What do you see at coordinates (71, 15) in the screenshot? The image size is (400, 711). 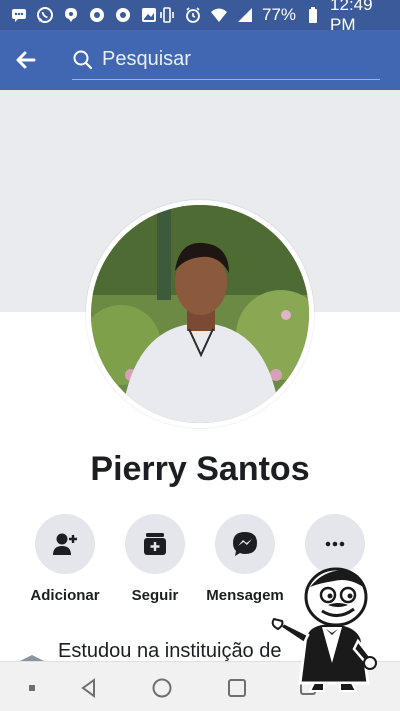 I see `notification-icon` at bounding box center [71, 15].